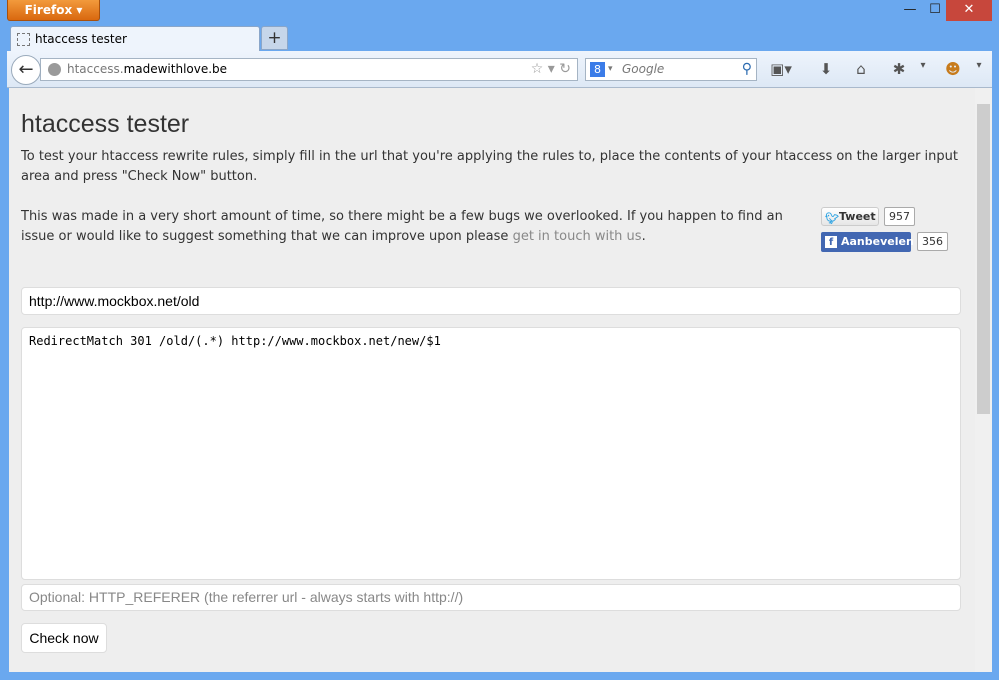 The image size is (999, 680). Describe the element at coordinates (274, 38) in the screenshot. I see `new-tab-button: +` at that location.